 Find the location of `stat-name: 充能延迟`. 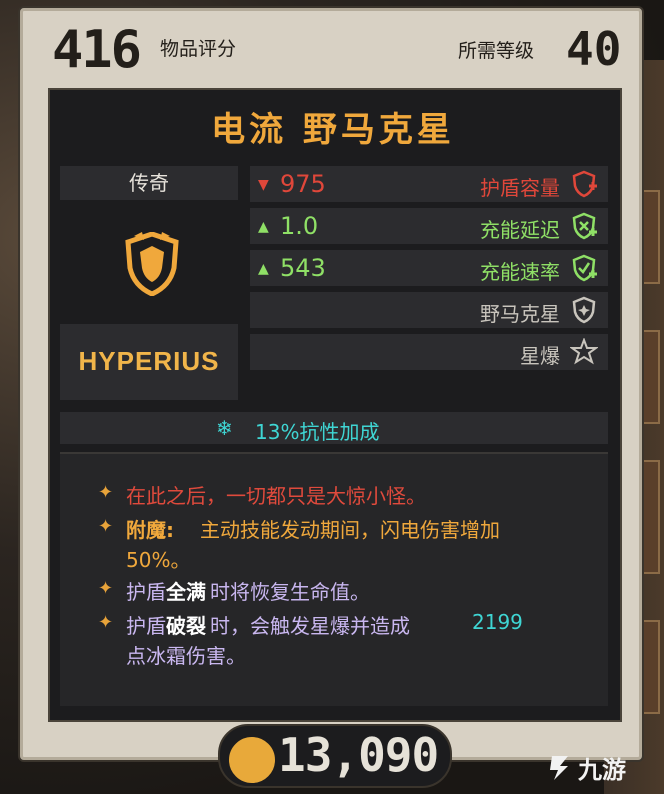

stat-name: 充能延迟 is located at coordinates (520, 230).